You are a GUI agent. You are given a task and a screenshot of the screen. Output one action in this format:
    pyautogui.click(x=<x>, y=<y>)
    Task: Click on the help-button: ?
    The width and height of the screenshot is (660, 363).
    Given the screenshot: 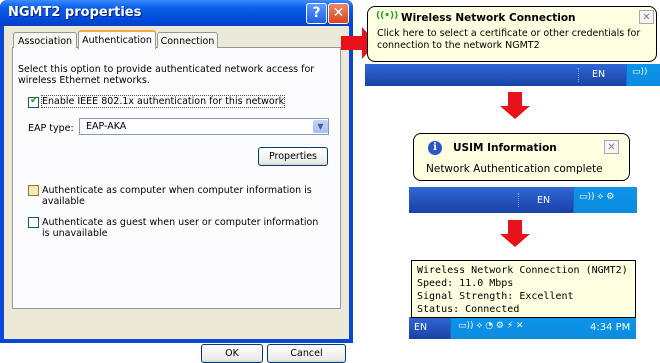 What is the action you would take?
    pyautogui.click(x=316, y=13)
    